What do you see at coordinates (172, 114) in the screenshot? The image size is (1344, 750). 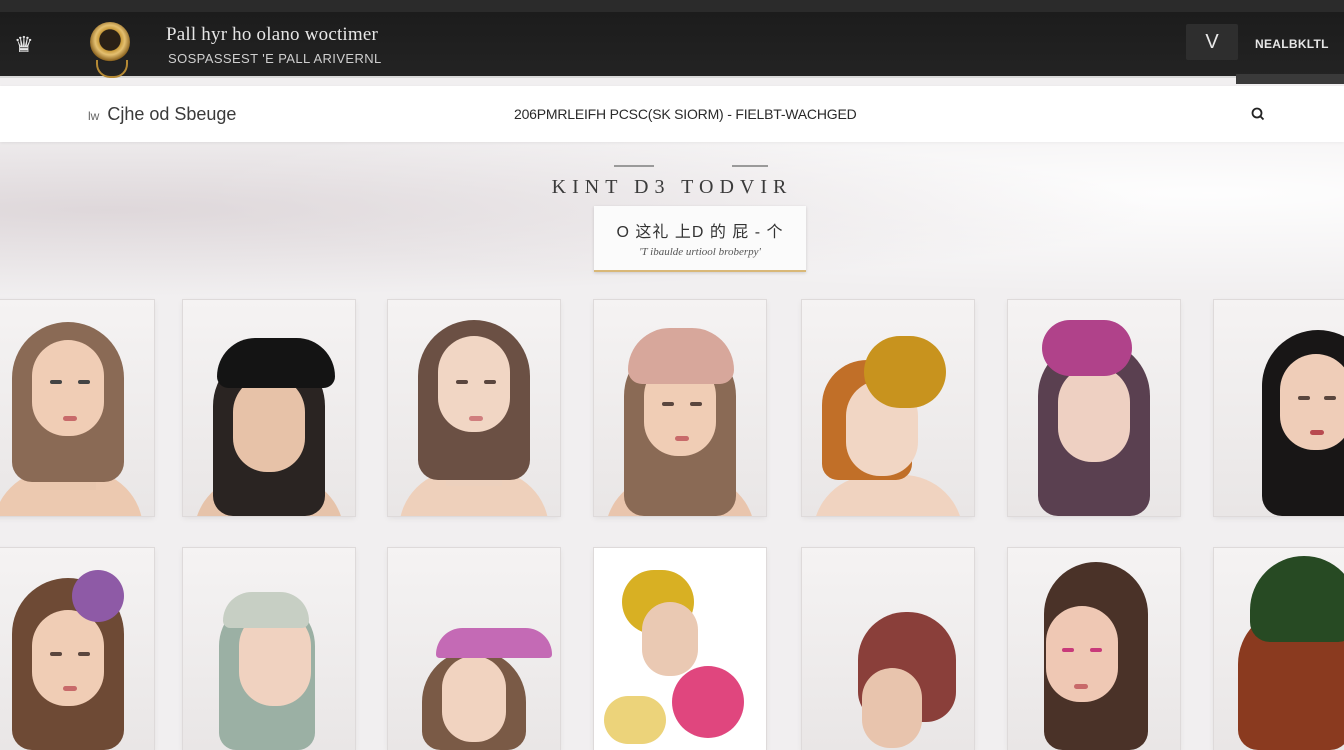 I see `nav-left-label: Cjhe od Sbeuge` at bounding box center [172, 114].